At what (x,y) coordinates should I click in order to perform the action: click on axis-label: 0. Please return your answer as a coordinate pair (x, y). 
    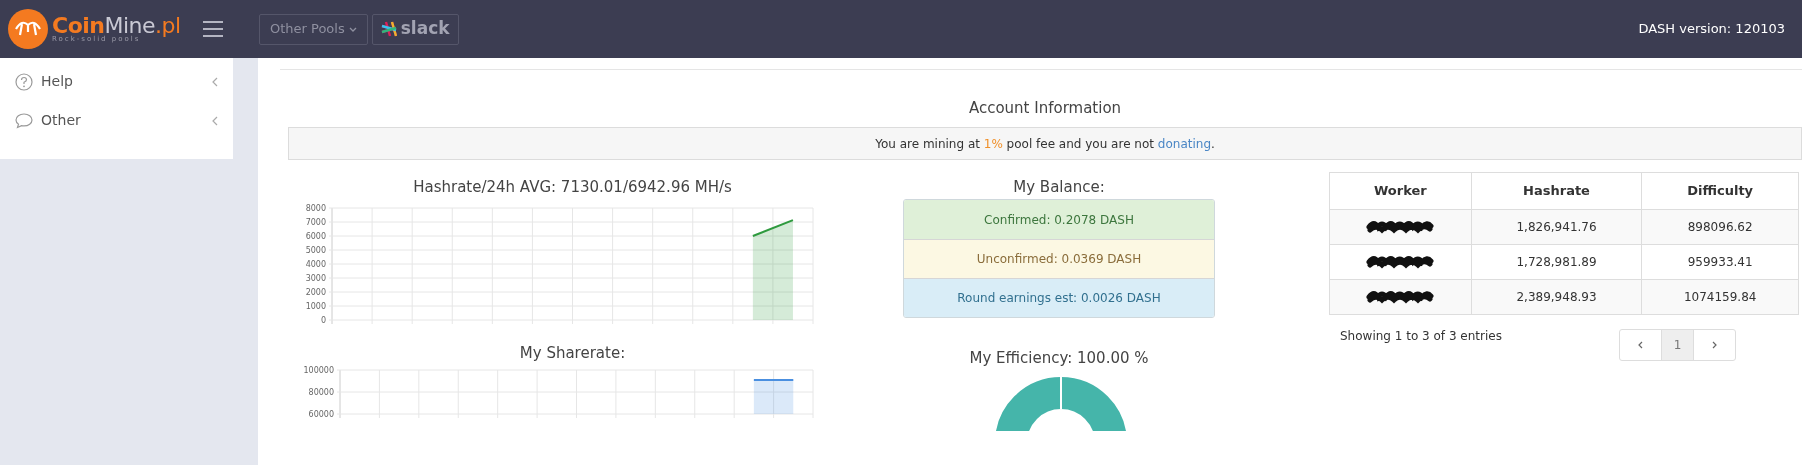
    Looking at the image, I should click on (323, 320).